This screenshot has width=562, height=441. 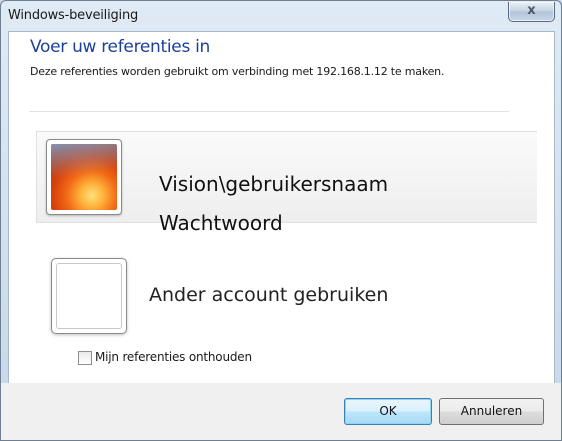 What do you see at coordinates (388, 411) in the screenshot?
I see `ok-button: OK` at bounding box center [388, 411].